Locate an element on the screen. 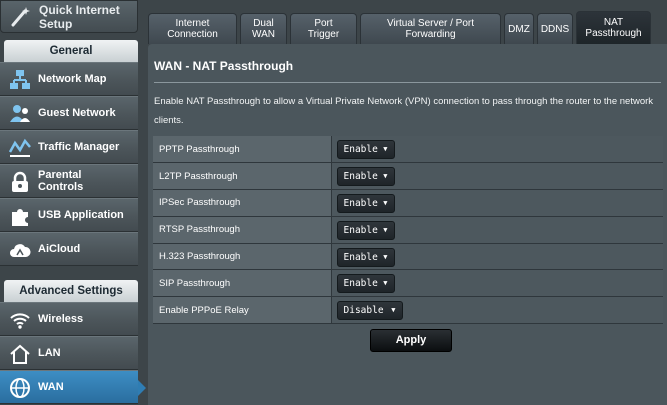 This screenshot has width=667, height=405. title-divider is located at coordinates (407, 82).